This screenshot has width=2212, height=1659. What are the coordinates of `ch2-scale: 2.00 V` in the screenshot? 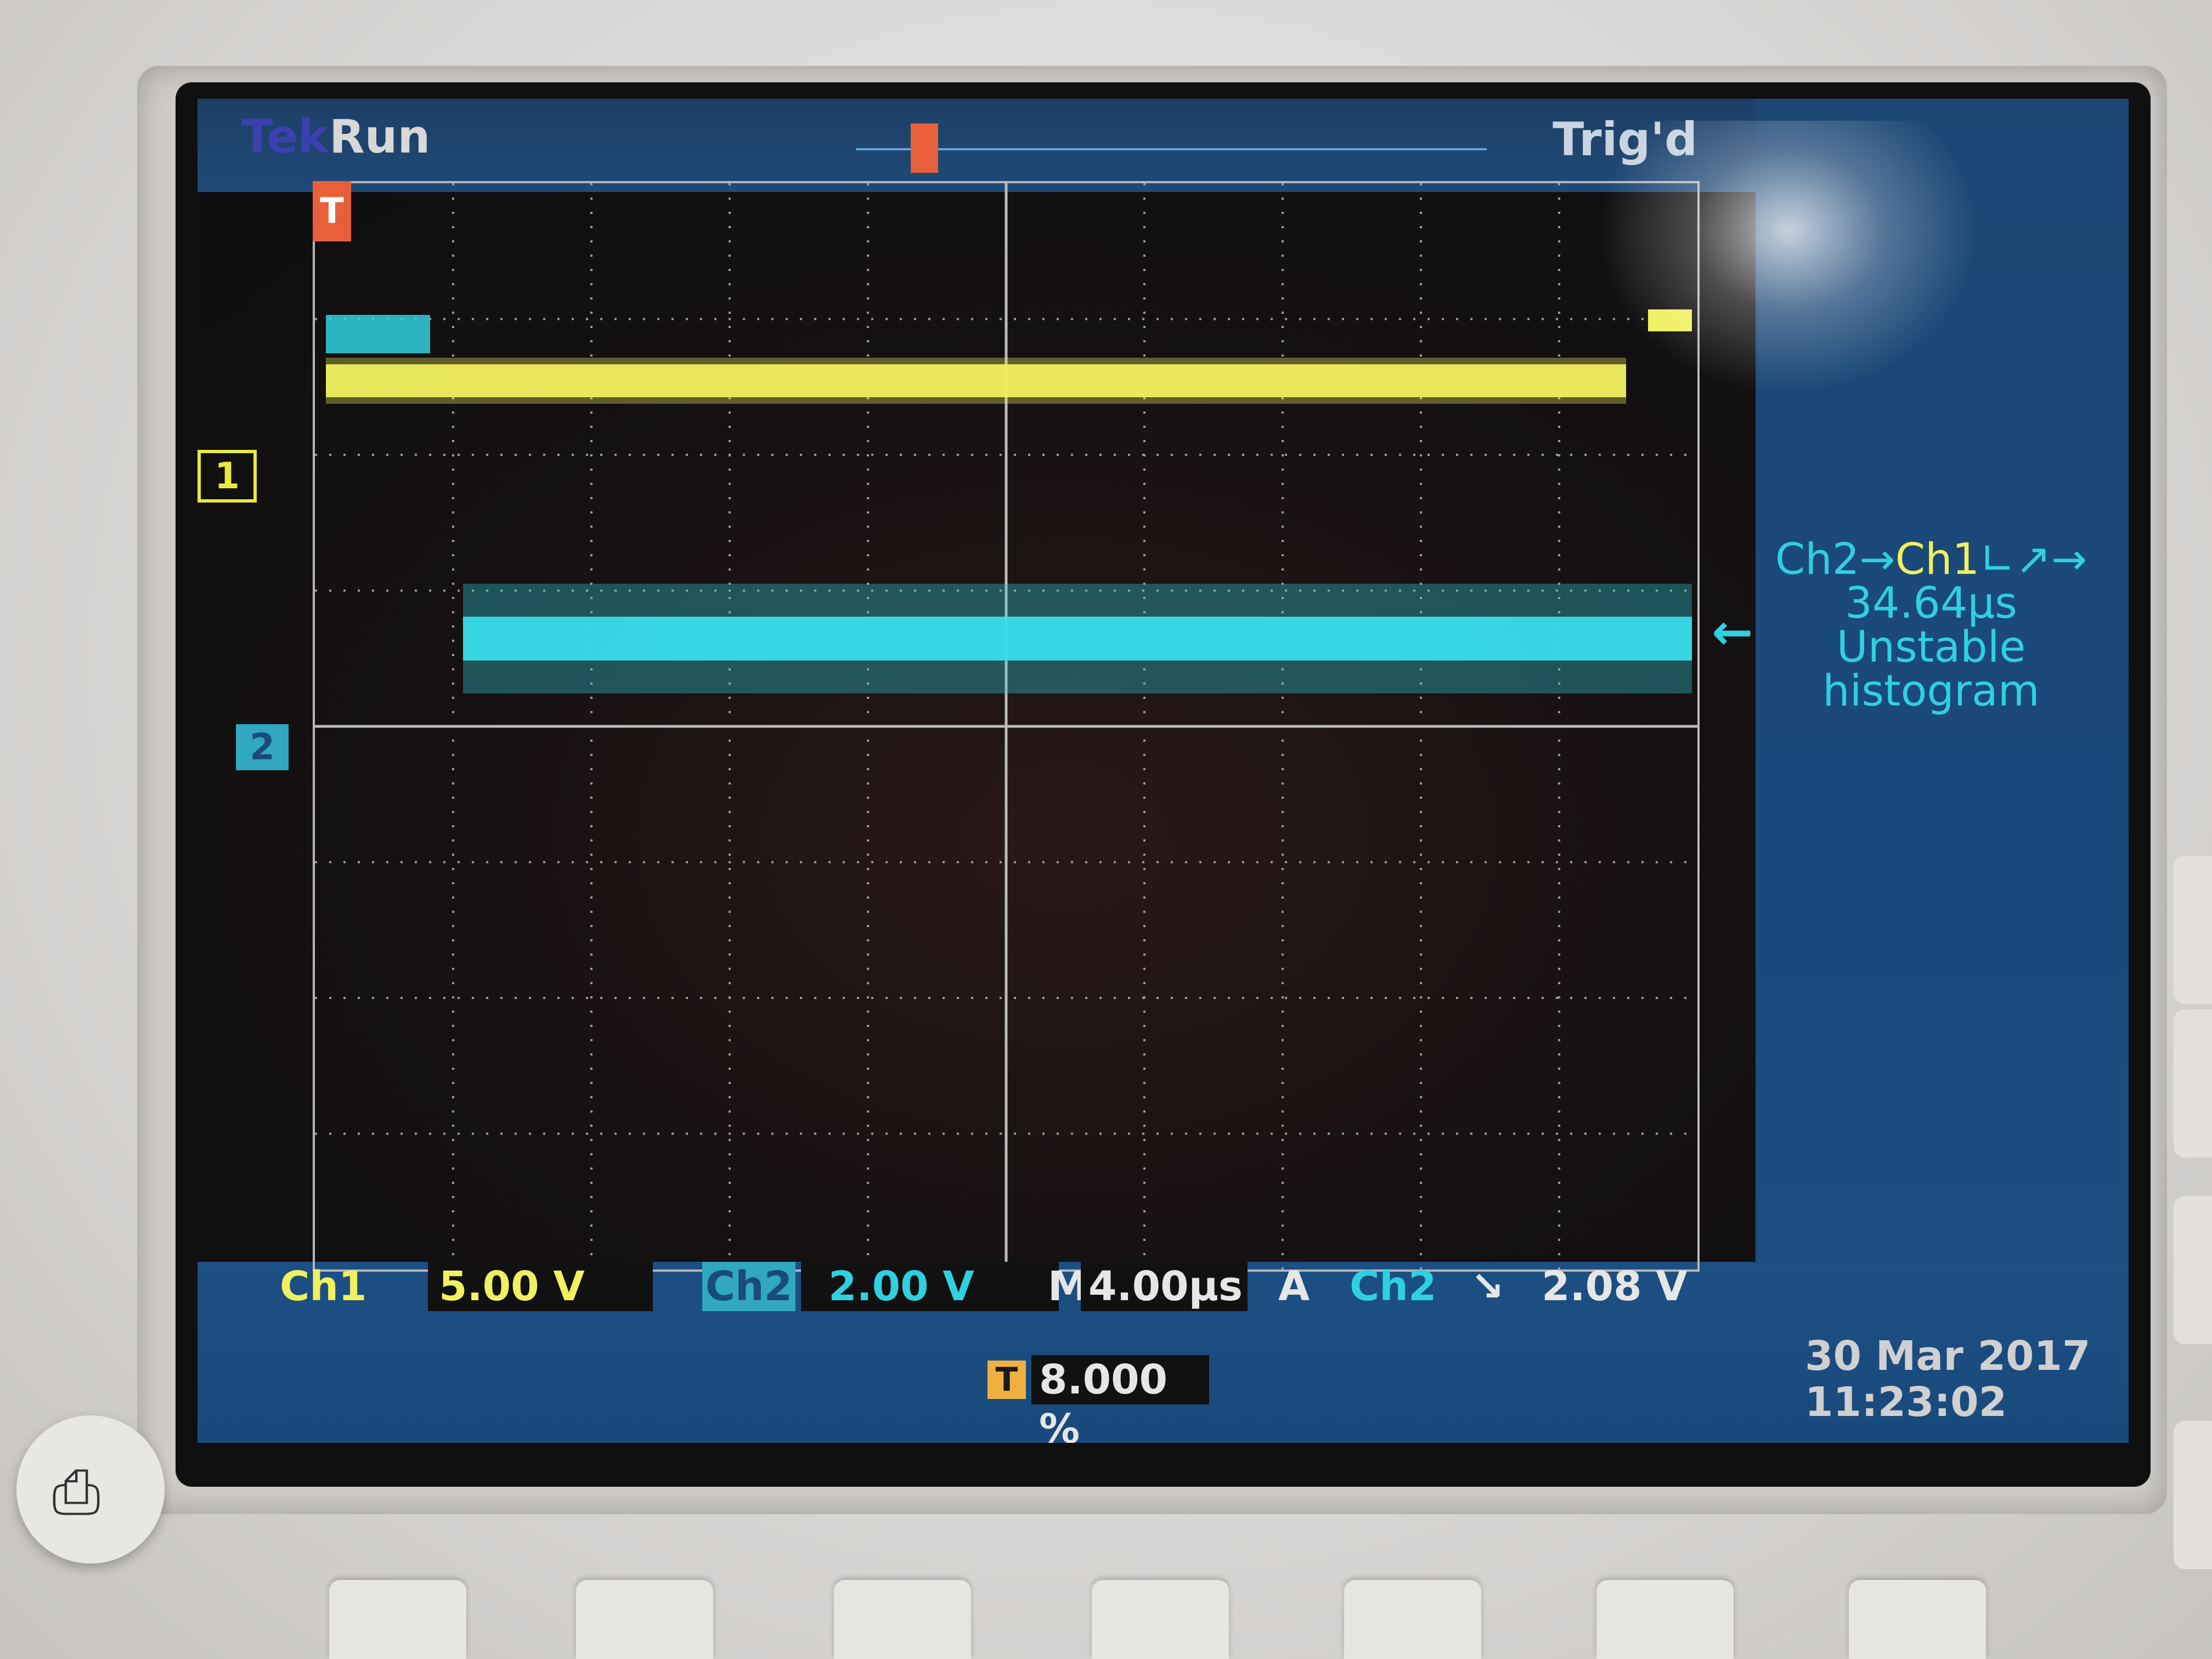 It's located at (930, 1286).